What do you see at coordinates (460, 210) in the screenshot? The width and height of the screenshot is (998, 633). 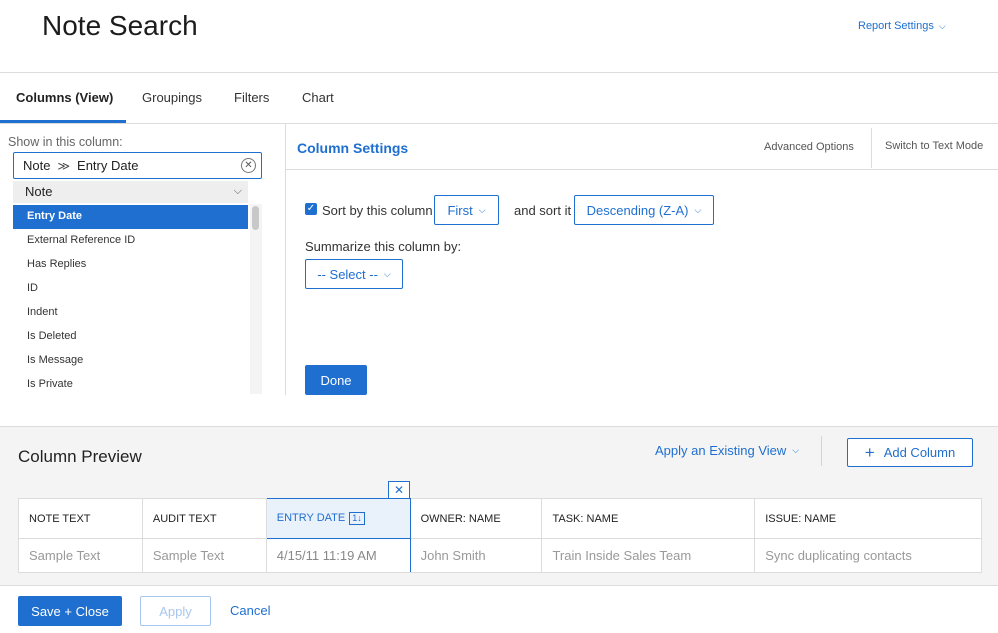 I see `sort-order-value: First` at bounding box center [460, 210].